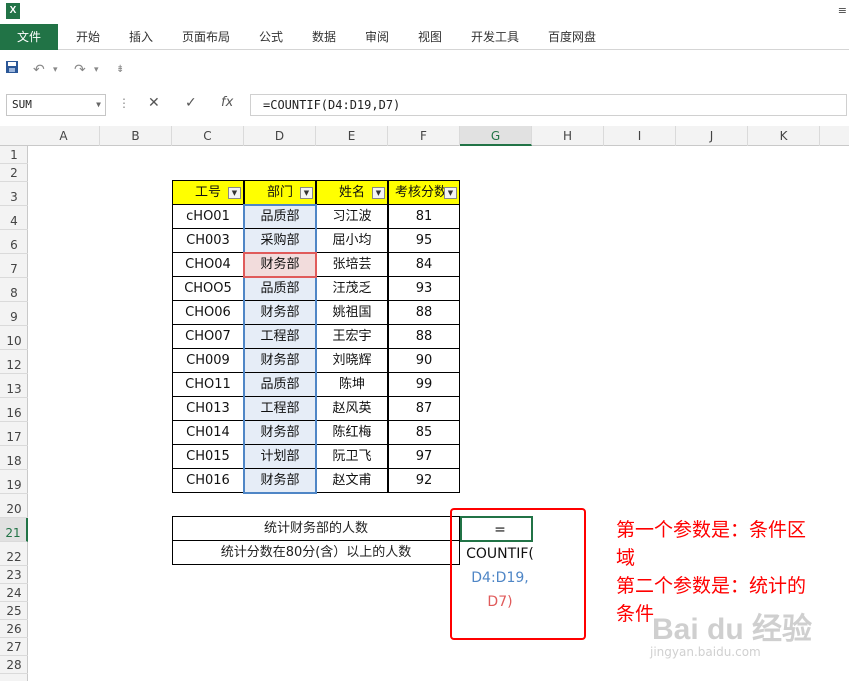  I want to click on cell-dept: 采购部, so click(280, 240).